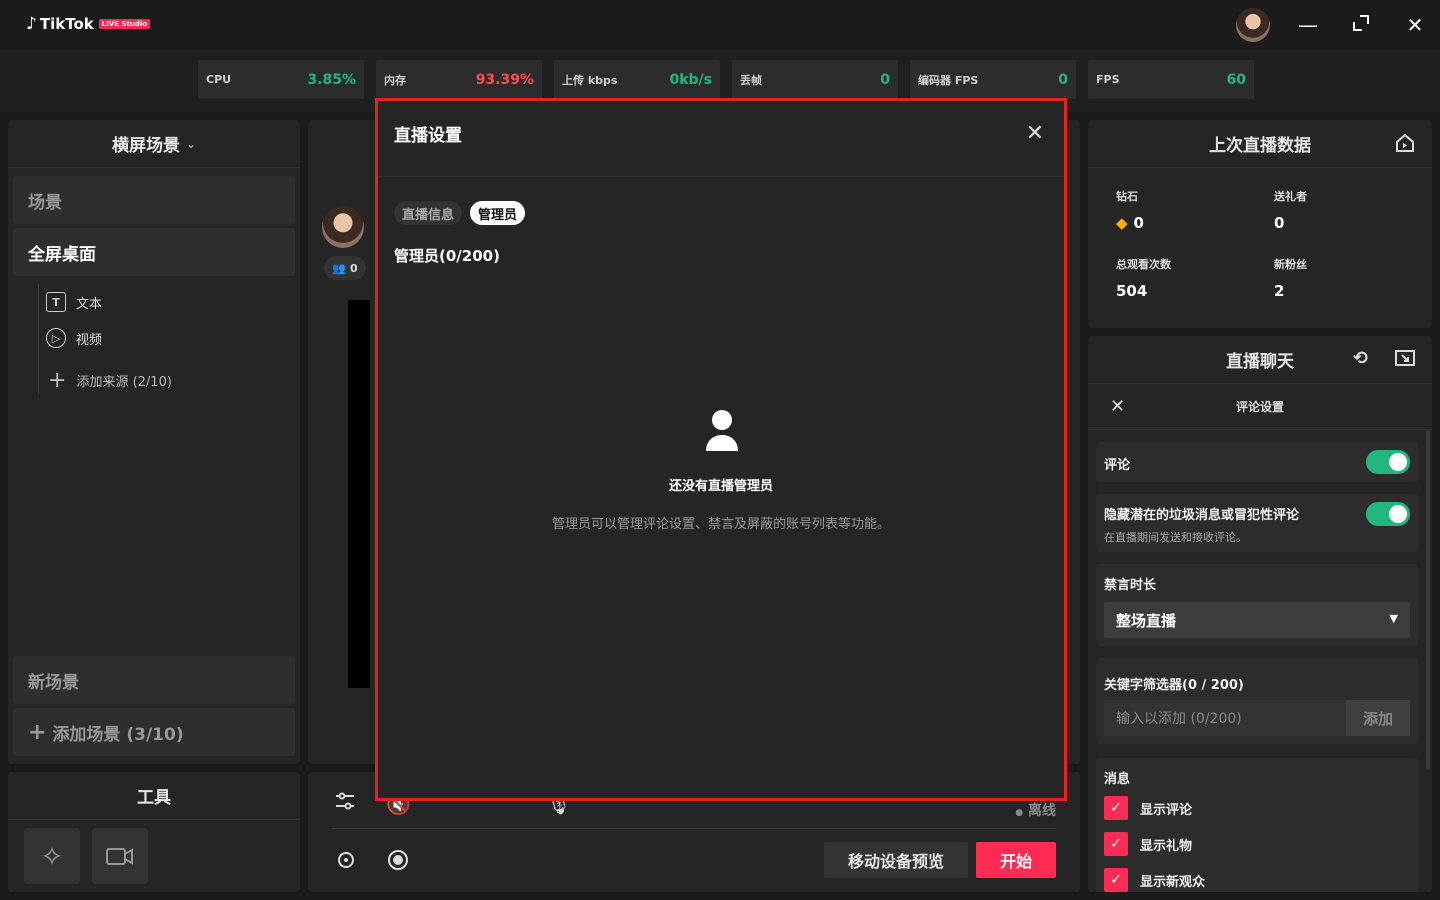 Image resolution: width=1440 pixels, height=900 pixels. I want to click on viewer-count-pill: 👥 0, so click(345, 268).